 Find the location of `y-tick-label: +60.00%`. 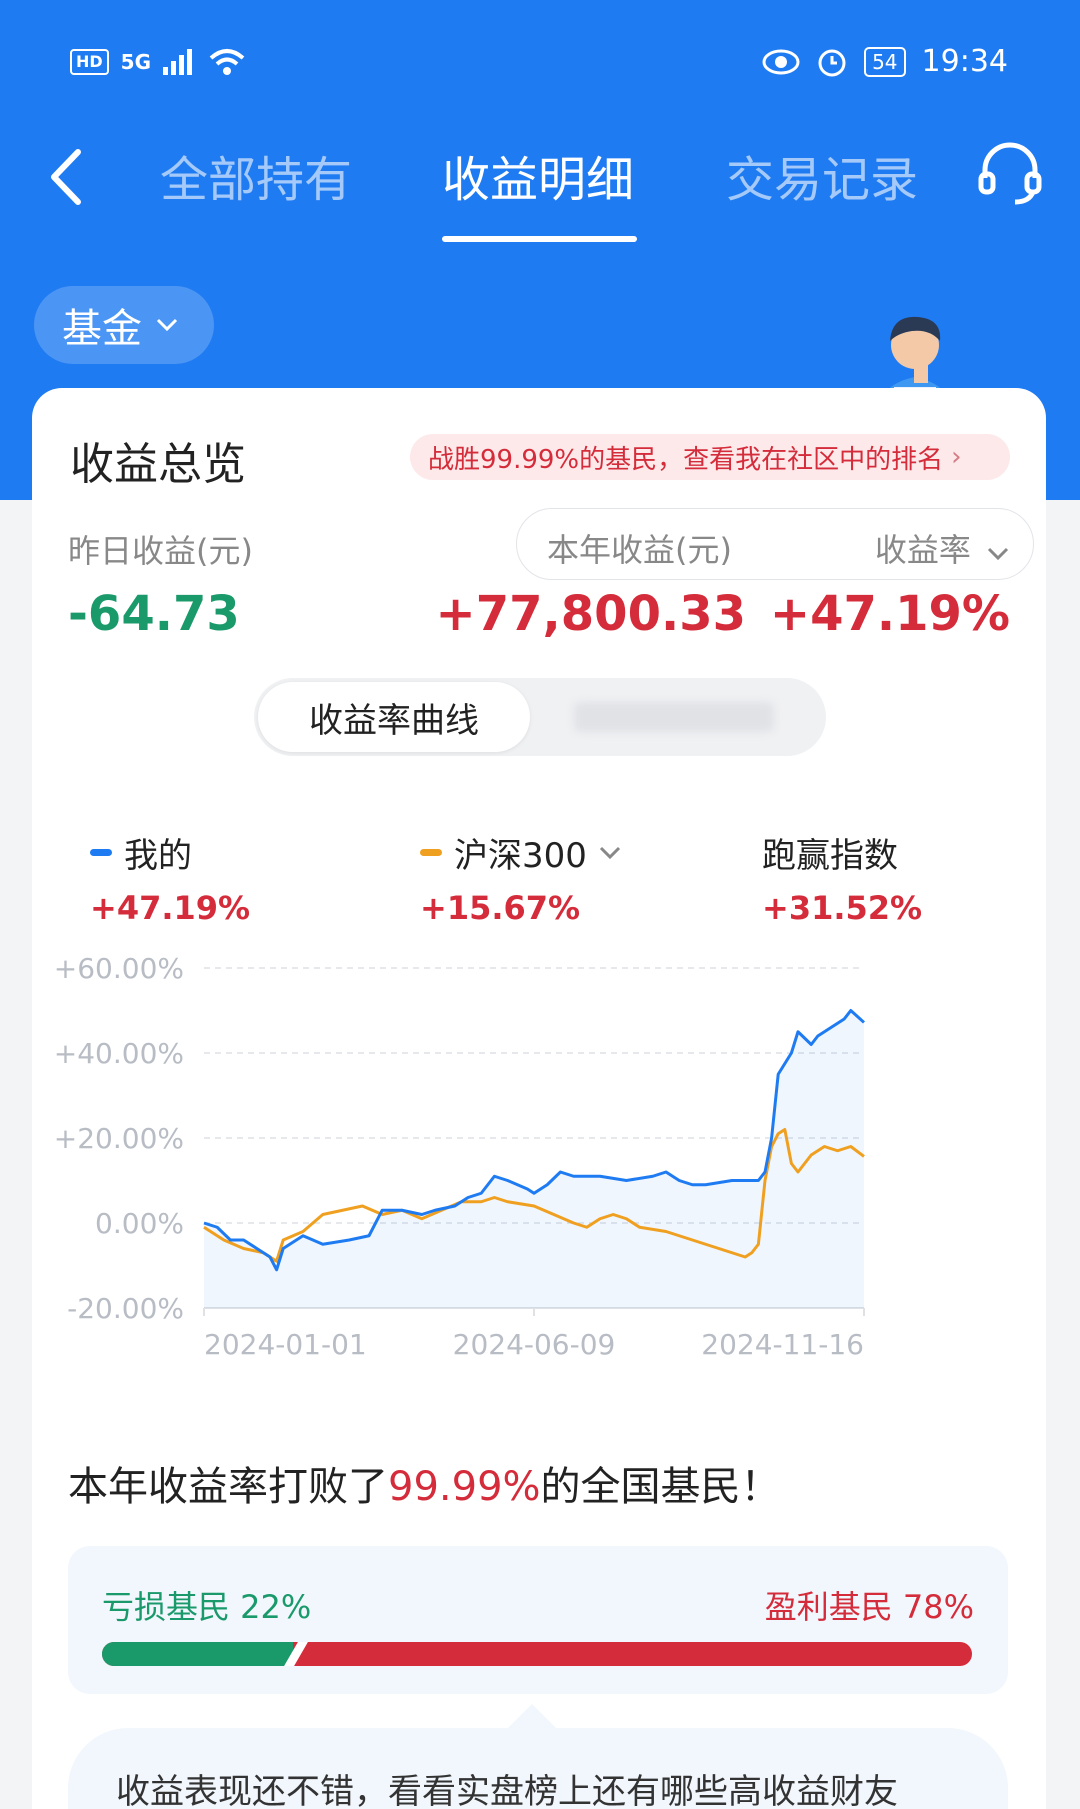

y-tick-label: +60.00% is located at coordinates (119, 968).